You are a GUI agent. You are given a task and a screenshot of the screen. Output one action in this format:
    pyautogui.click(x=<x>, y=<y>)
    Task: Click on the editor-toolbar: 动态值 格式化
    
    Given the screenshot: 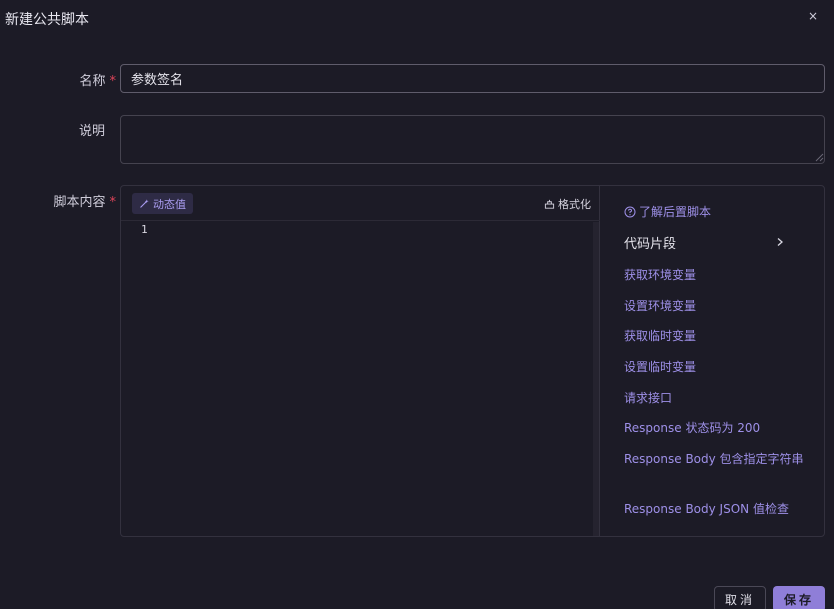 What is the action you would take?
    pyautogui.click(x=360, y=203)
    